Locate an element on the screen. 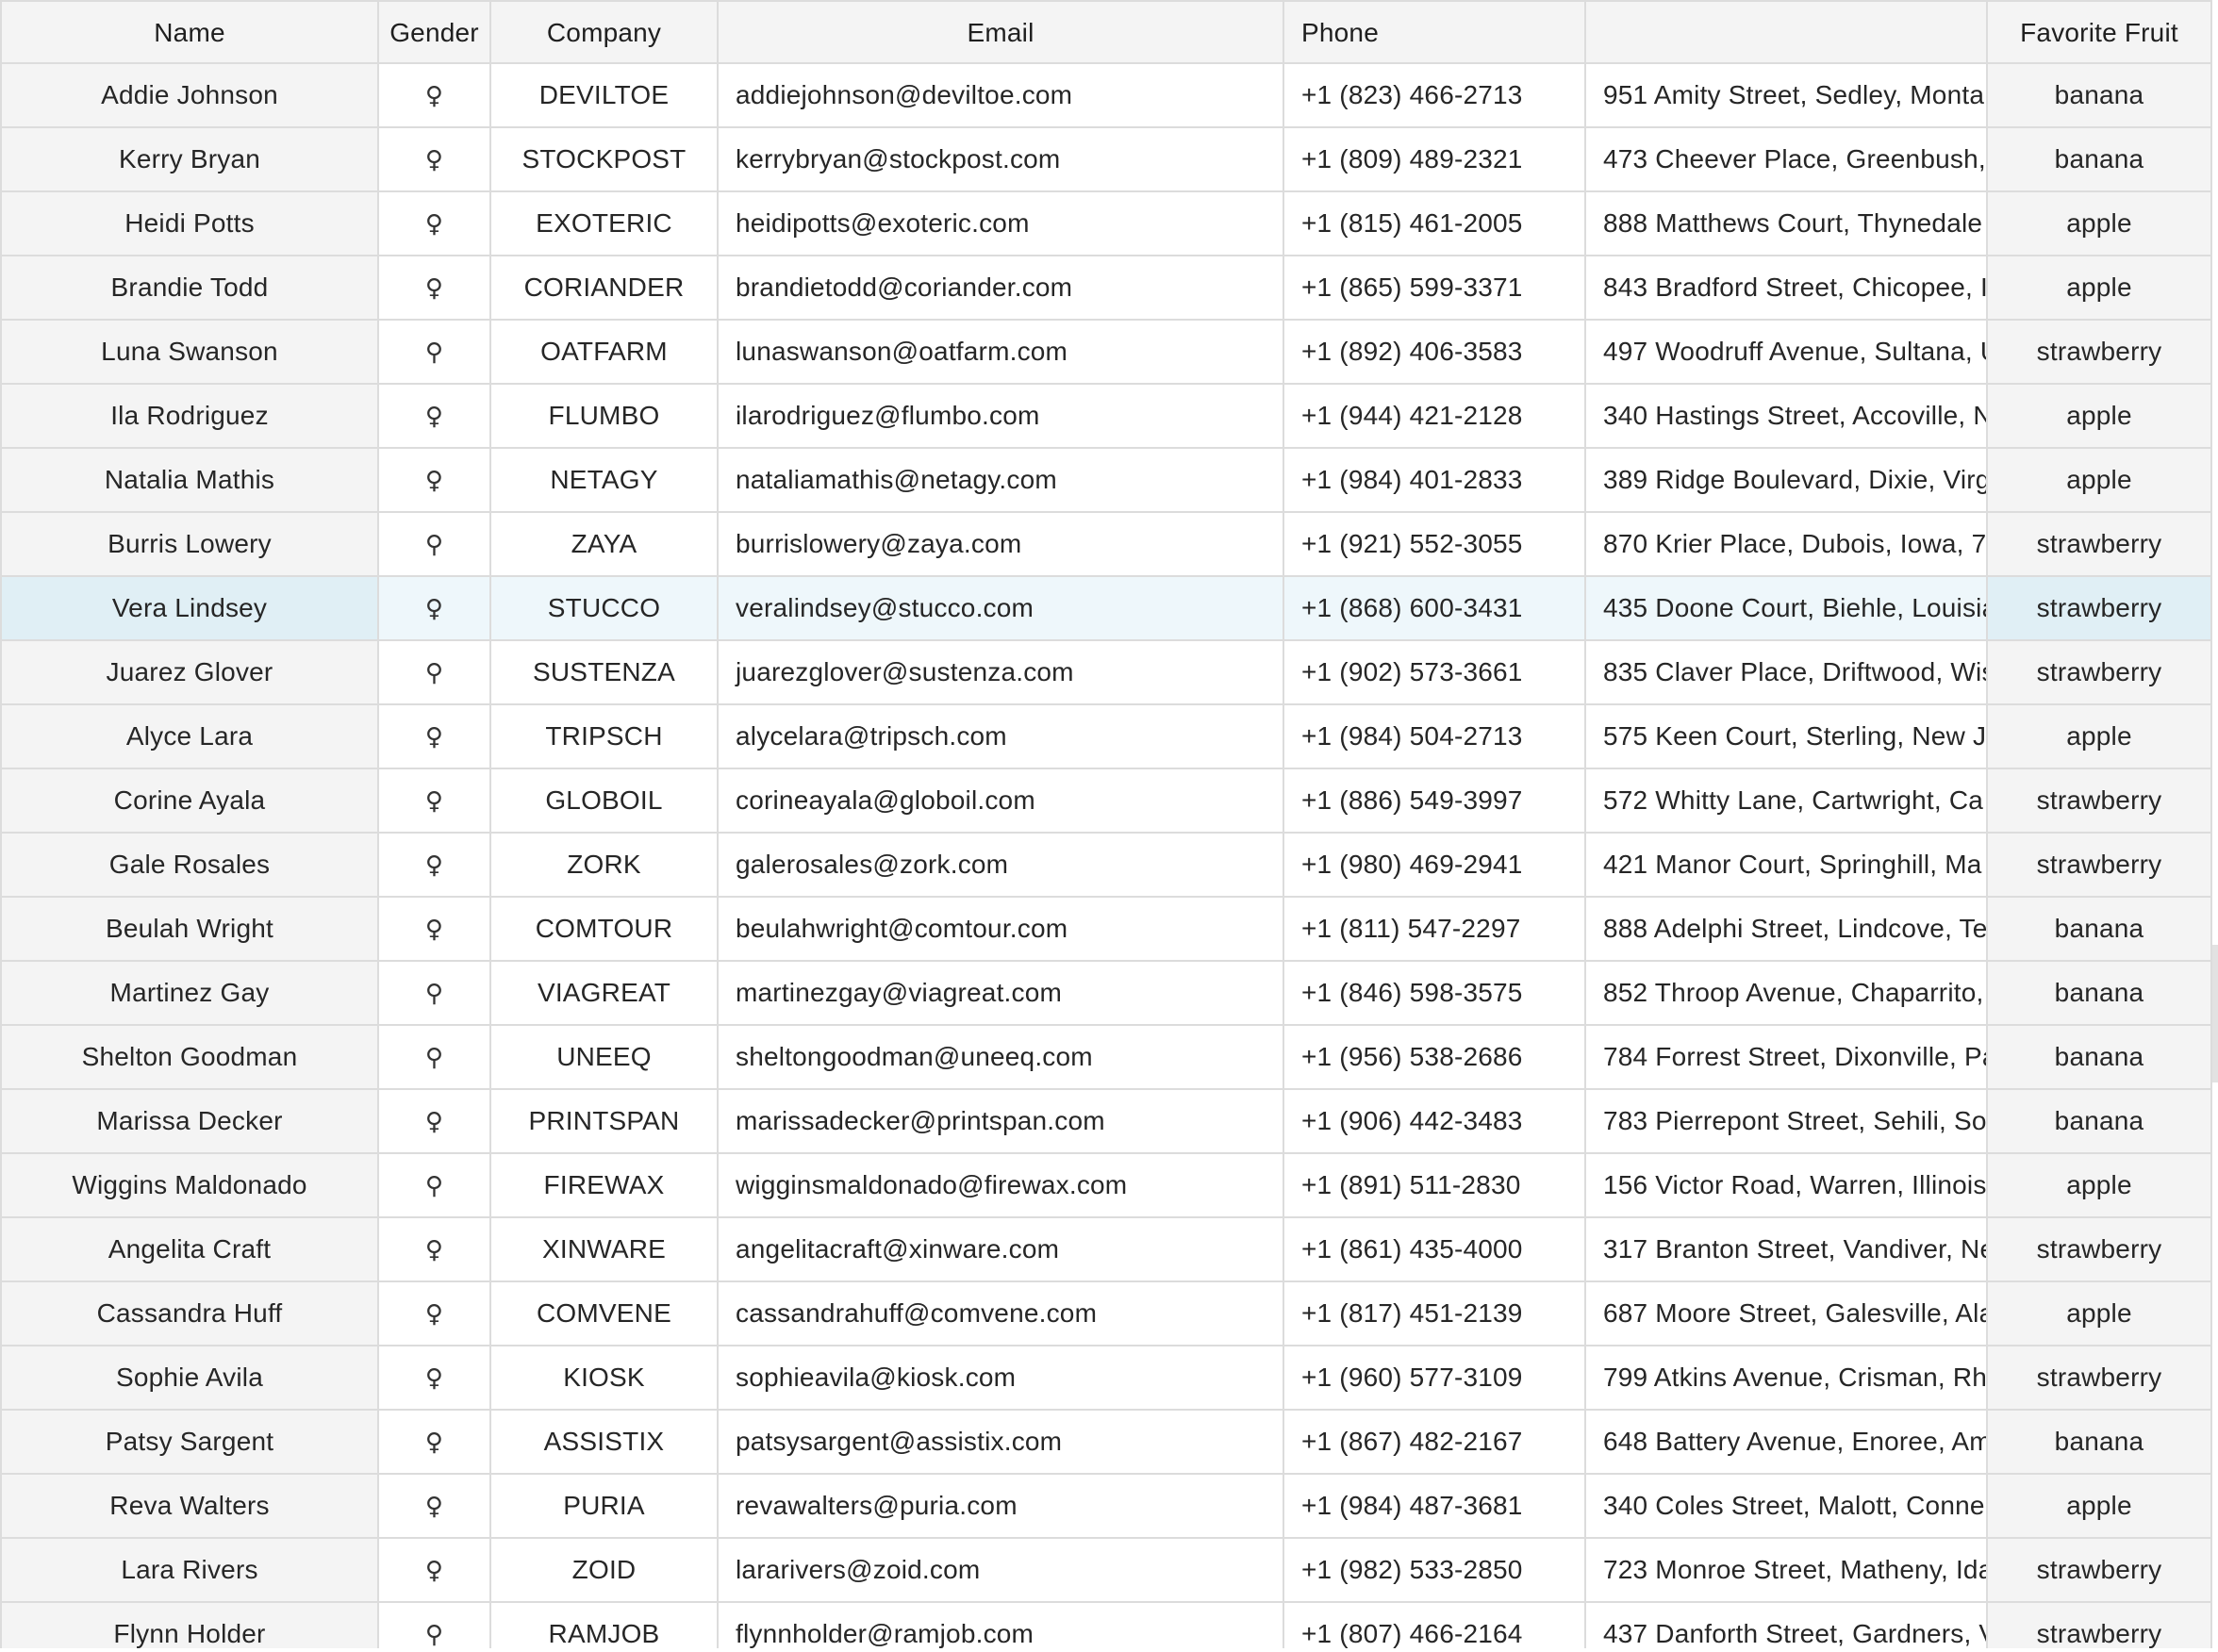 The height and width of the screenshot is (1652, 2218). cell-address: 437 Danforth Street, Gardners, V is located at coordinates (1787, 1625).